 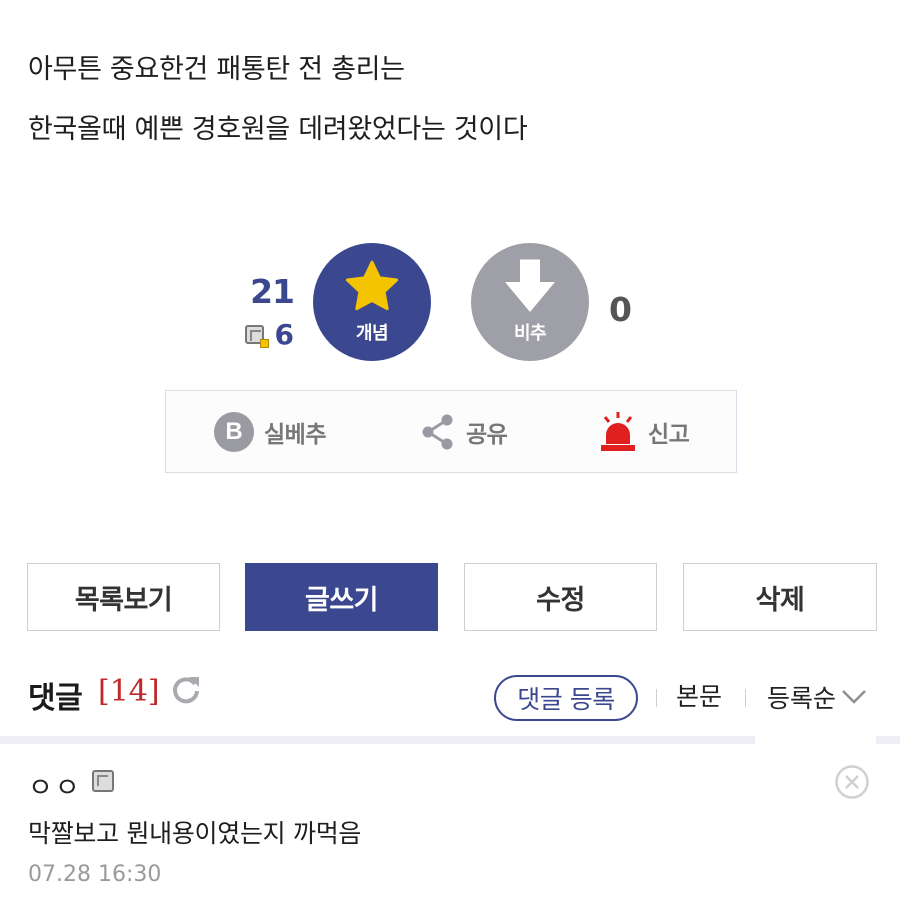 I want to click on downvote-label: 비추, so click(x=530, y=333).